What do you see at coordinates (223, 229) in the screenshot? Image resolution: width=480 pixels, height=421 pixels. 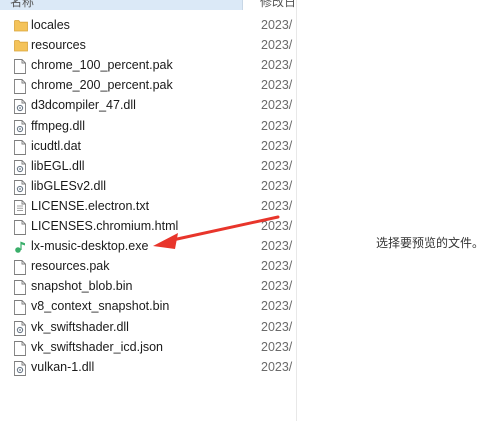 I see `arrow-shaft` at bounding box center [223, 229].